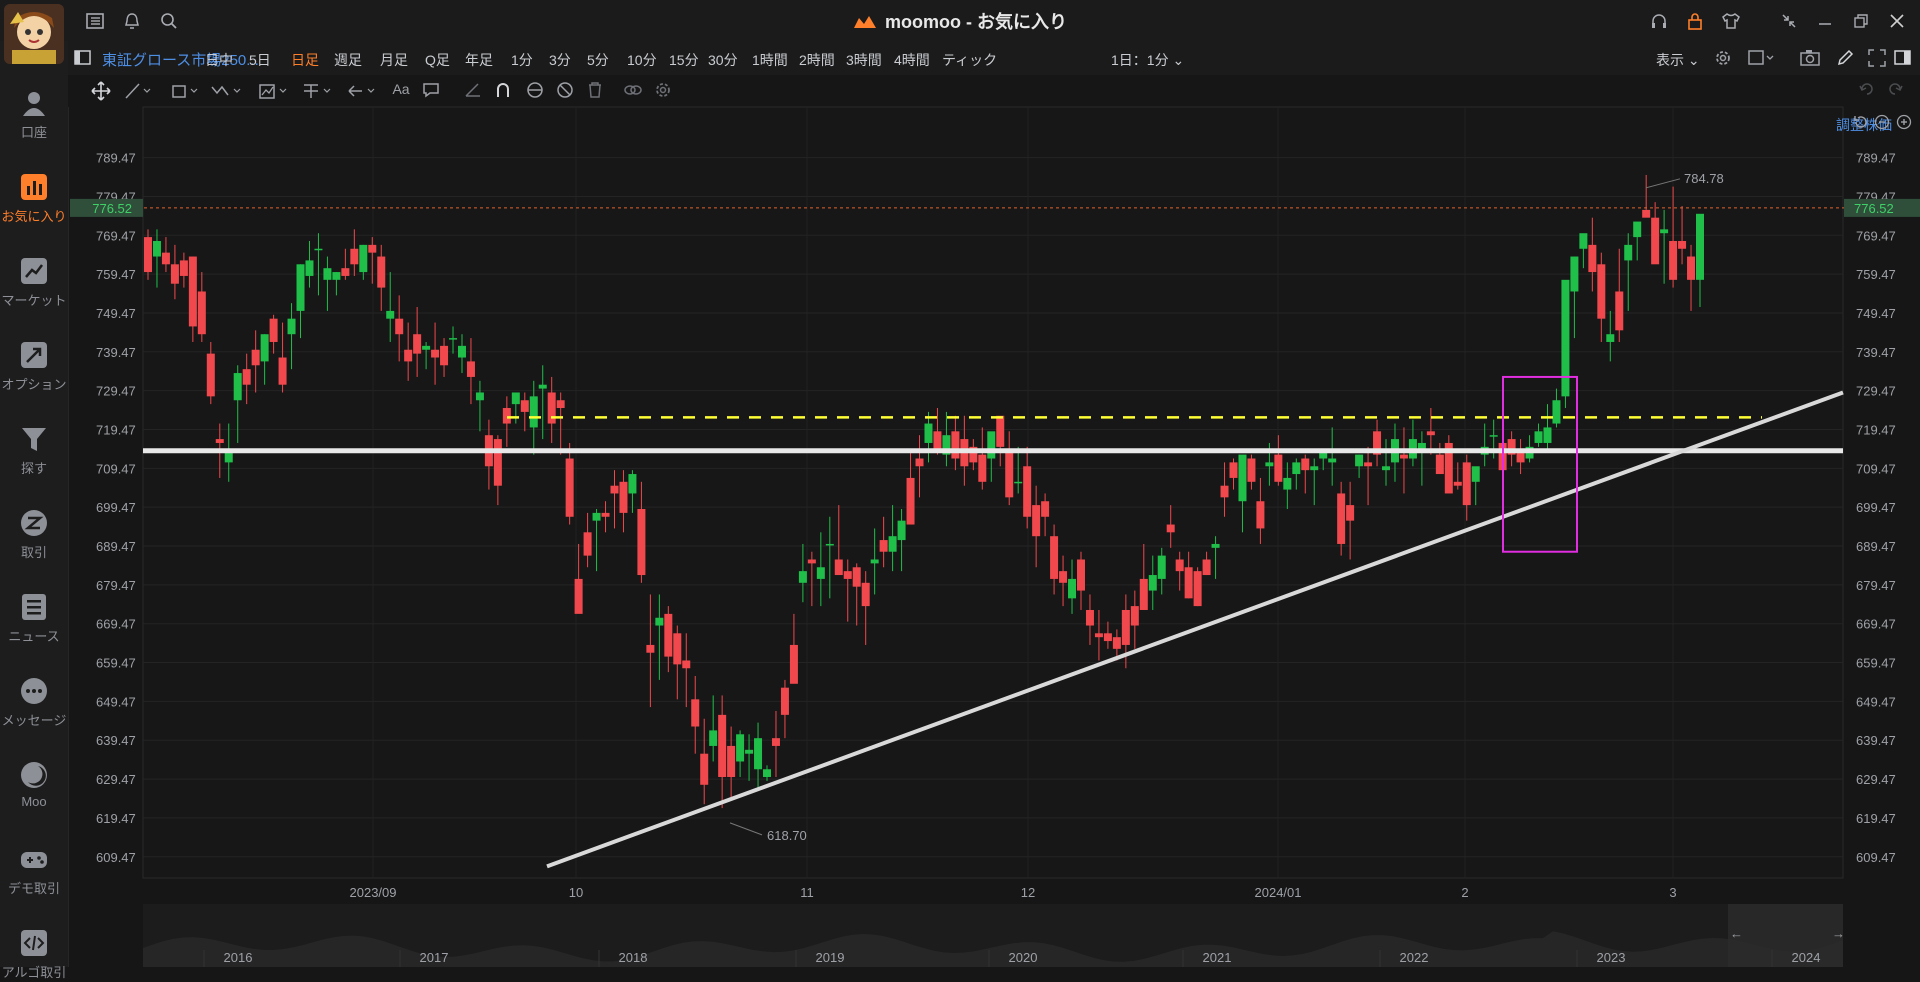  I want to click on x-tick-label: 2, so click(1464, 892).